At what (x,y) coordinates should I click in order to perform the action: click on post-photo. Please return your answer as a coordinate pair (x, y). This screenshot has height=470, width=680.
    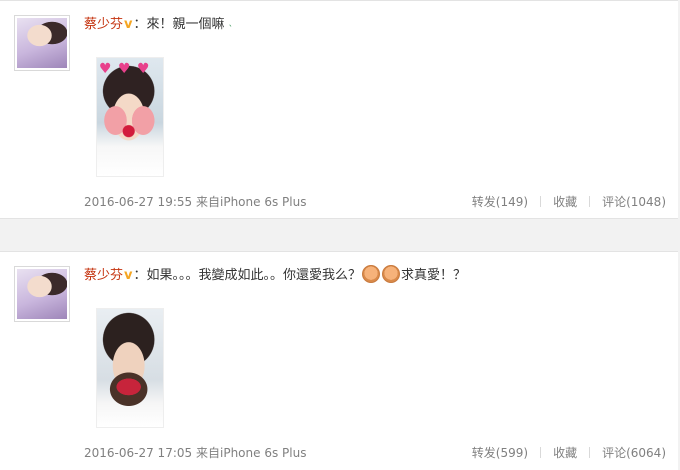
    Looking at the image, I should click on (130, 368).